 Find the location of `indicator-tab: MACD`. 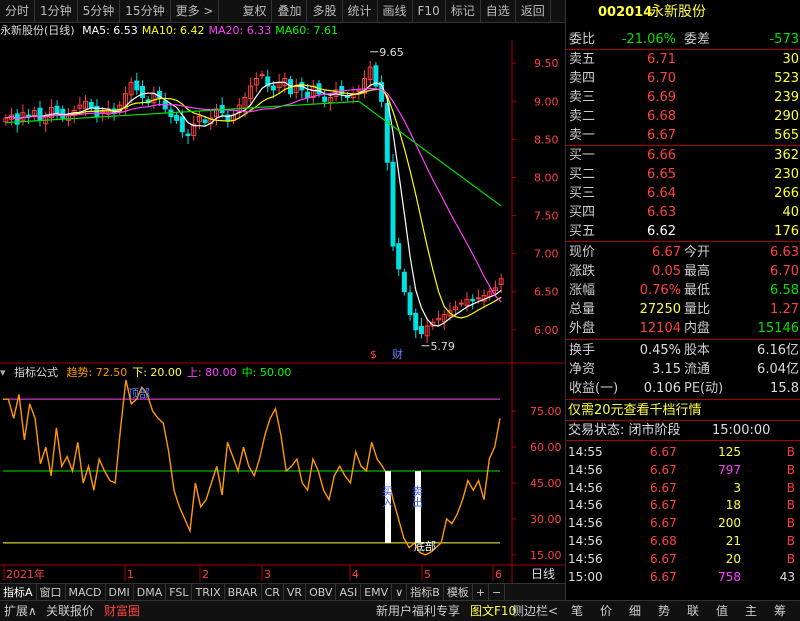

indicator-tab: MACD is located at coordinates (86, 592).